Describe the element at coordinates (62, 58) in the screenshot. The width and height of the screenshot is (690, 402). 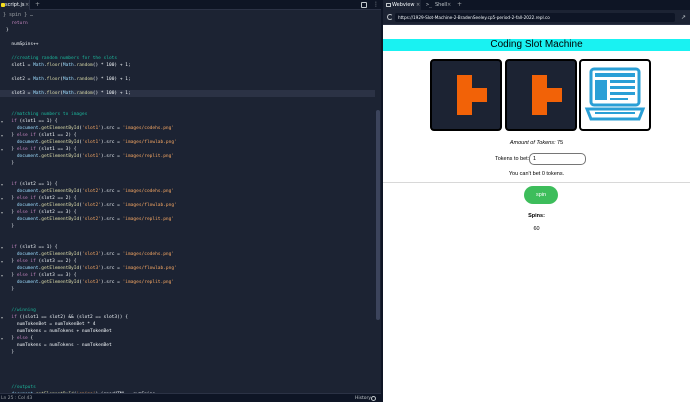
I see `code-text: //creating random numbers for the slots` at that location.